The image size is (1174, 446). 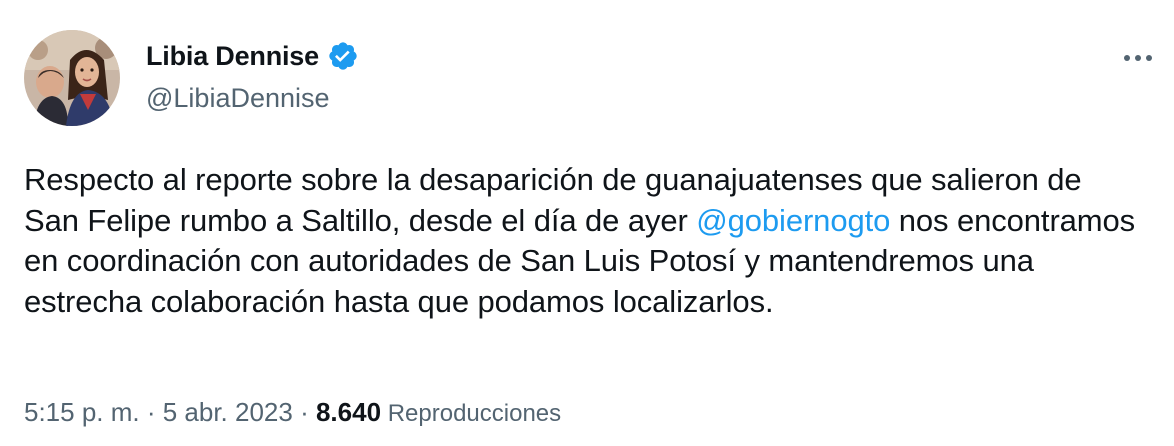 I want to click on user-info: Libia Dennise @LibiaDennise, so click(x=252, y=77).